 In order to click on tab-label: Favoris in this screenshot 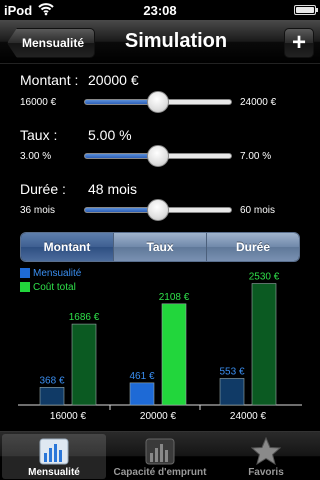, I will do `click(266, 472)`.